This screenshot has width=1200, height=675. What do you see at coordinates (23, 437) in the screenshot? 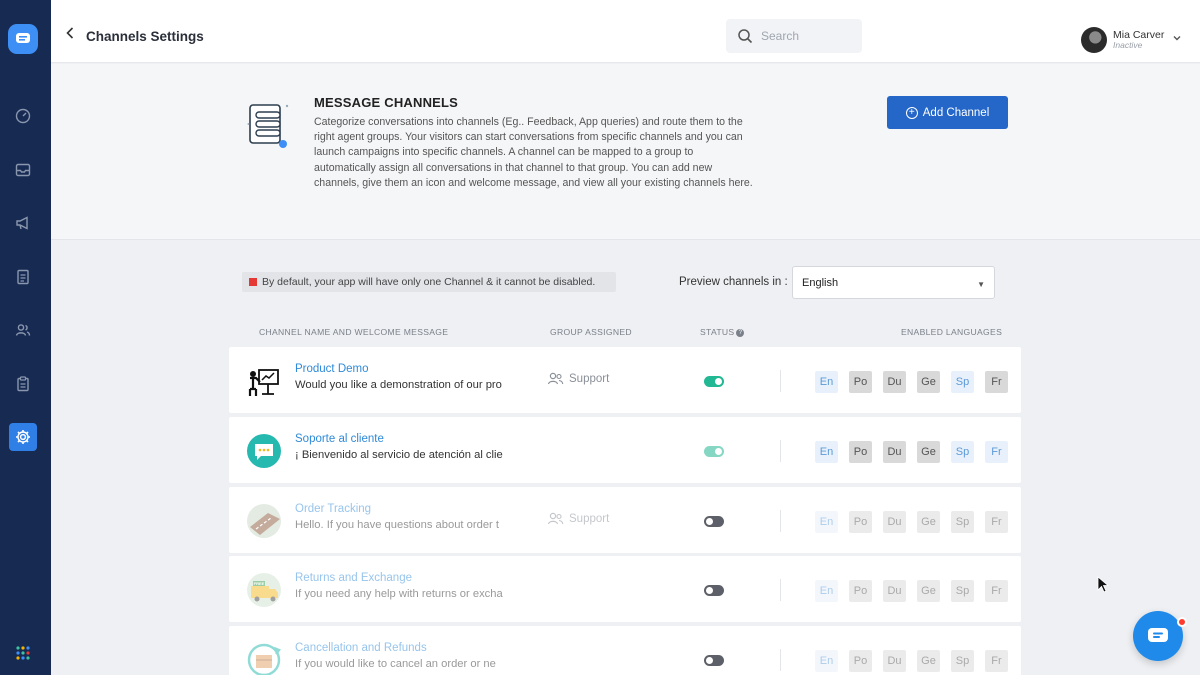
I see `sidebar-item-settings` at bounding box center [23, 437].